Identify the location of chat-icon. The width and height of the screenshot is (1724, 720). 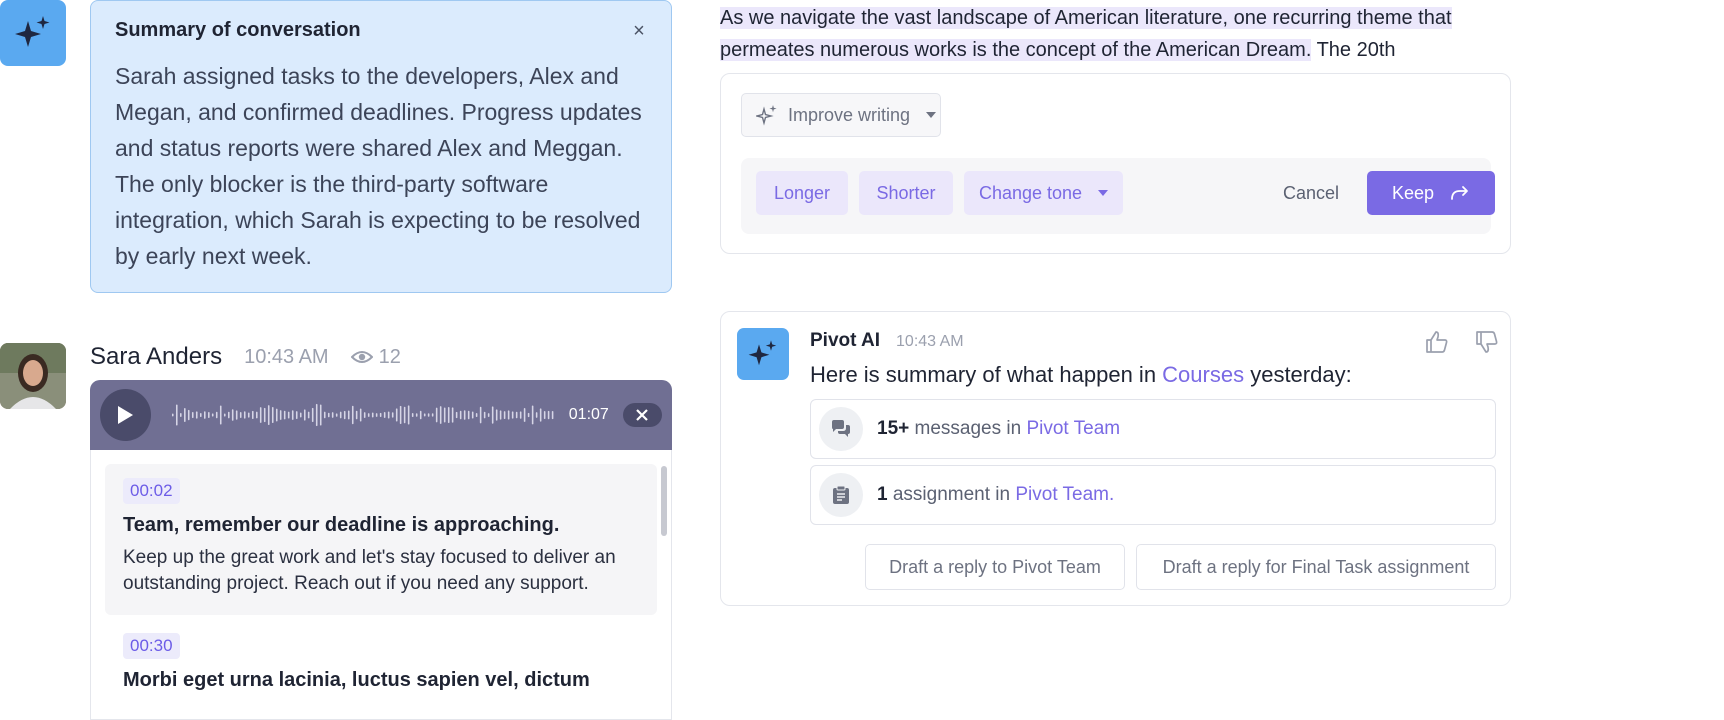
(841, 429).